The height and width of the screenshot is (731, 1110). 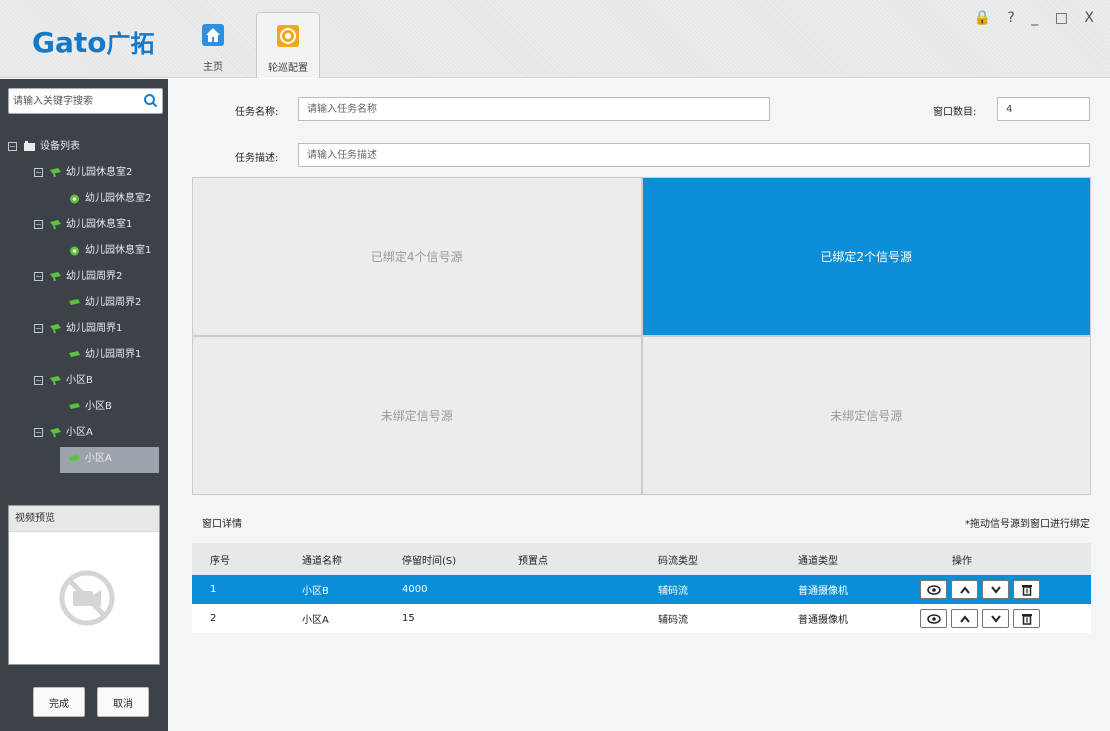 What do you see at coordinates (534, 109) in the screenshot?
I see `task-name-input` at bounding box center [534, 109].